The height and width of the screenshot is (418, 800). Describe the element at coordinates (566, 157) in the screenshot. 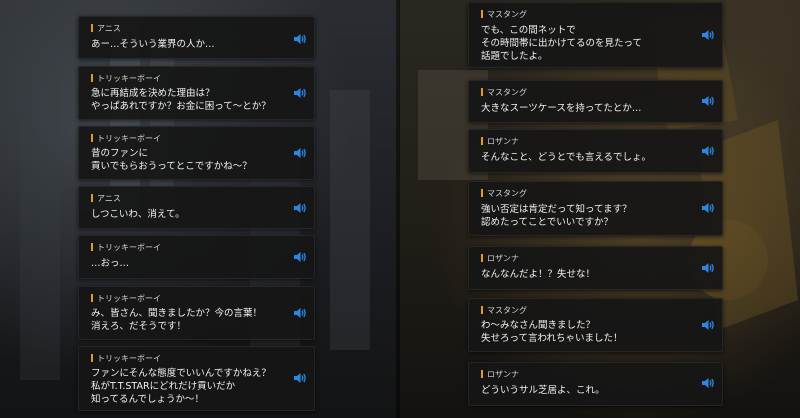

I see `dialogue-line: そんなこと、どうとでも言えるでしょ。` at that location.